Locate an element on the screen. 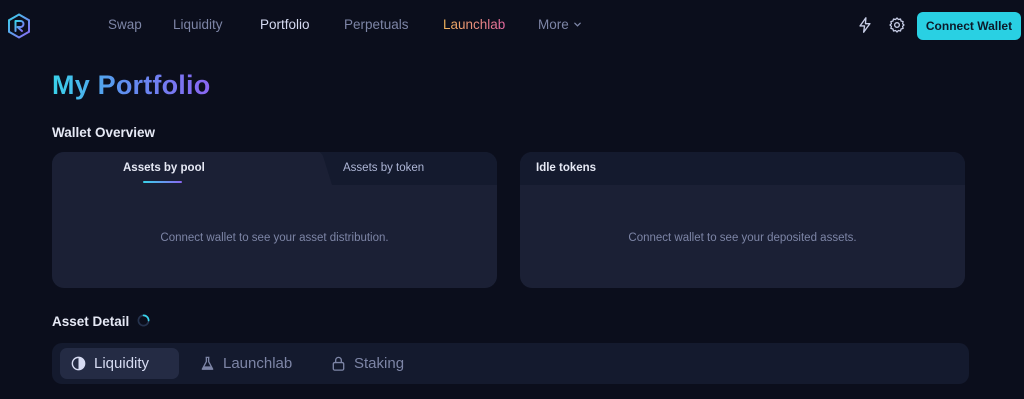 This screenshot has width=1024, height=399. nav-more: More is located at coordinates (560, 24).